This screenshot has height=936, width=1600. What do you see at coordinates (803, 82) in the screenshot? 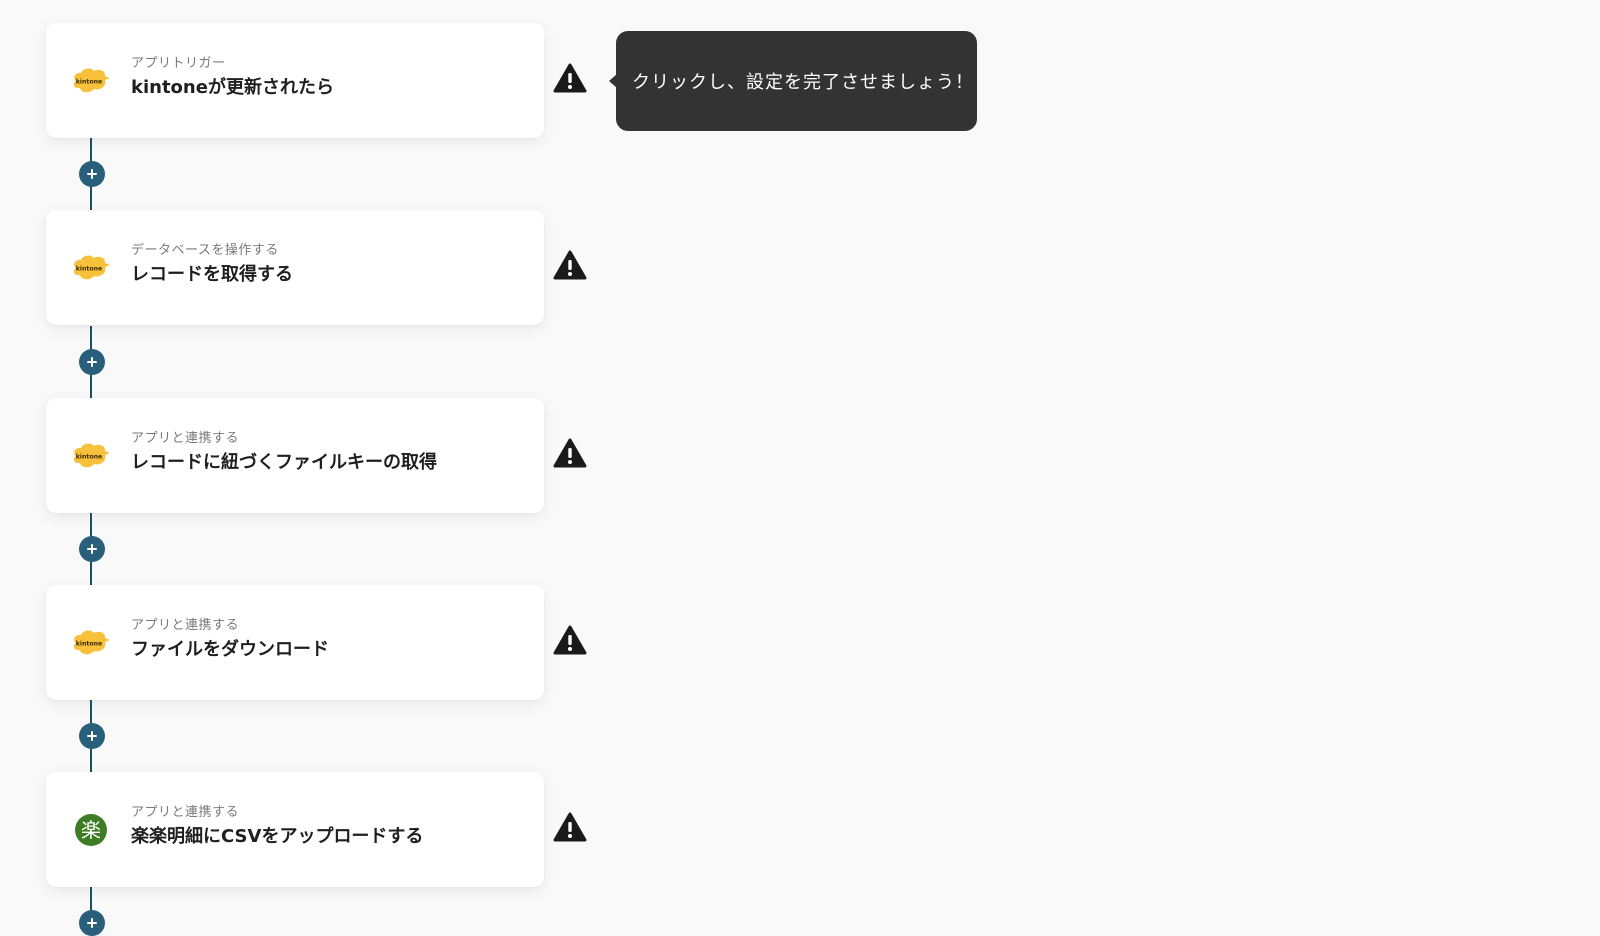
I see `tooltip-text: クリックし、設定を完了させましょう！` at bounding box center [803, 82].